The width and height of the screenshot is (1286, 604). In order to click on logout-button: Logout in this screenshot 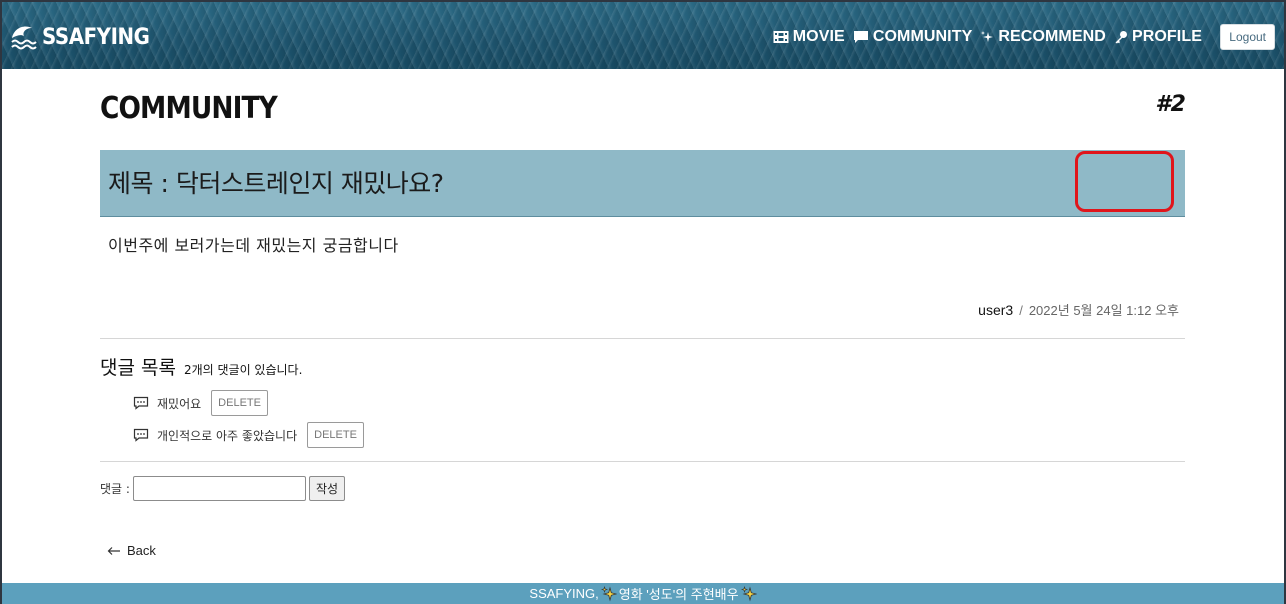, I will do `click(1247, 37)`.